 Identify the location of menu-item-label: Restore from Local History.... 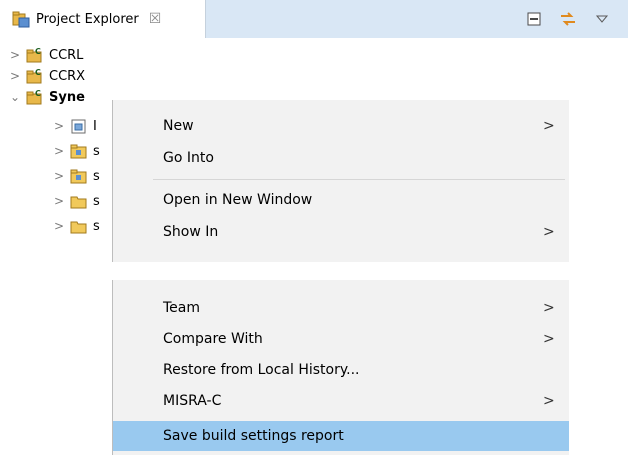
(261, 370).